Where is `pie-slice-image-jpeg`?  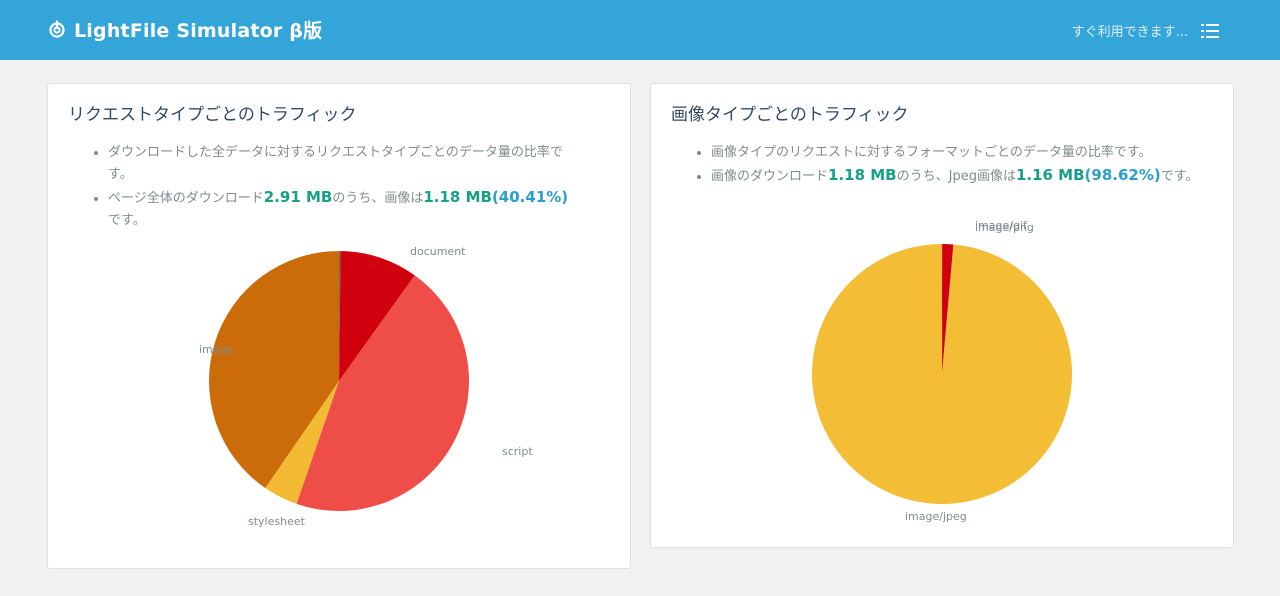
pie-slice-image-jpeg is located at coordinates (942, 374).